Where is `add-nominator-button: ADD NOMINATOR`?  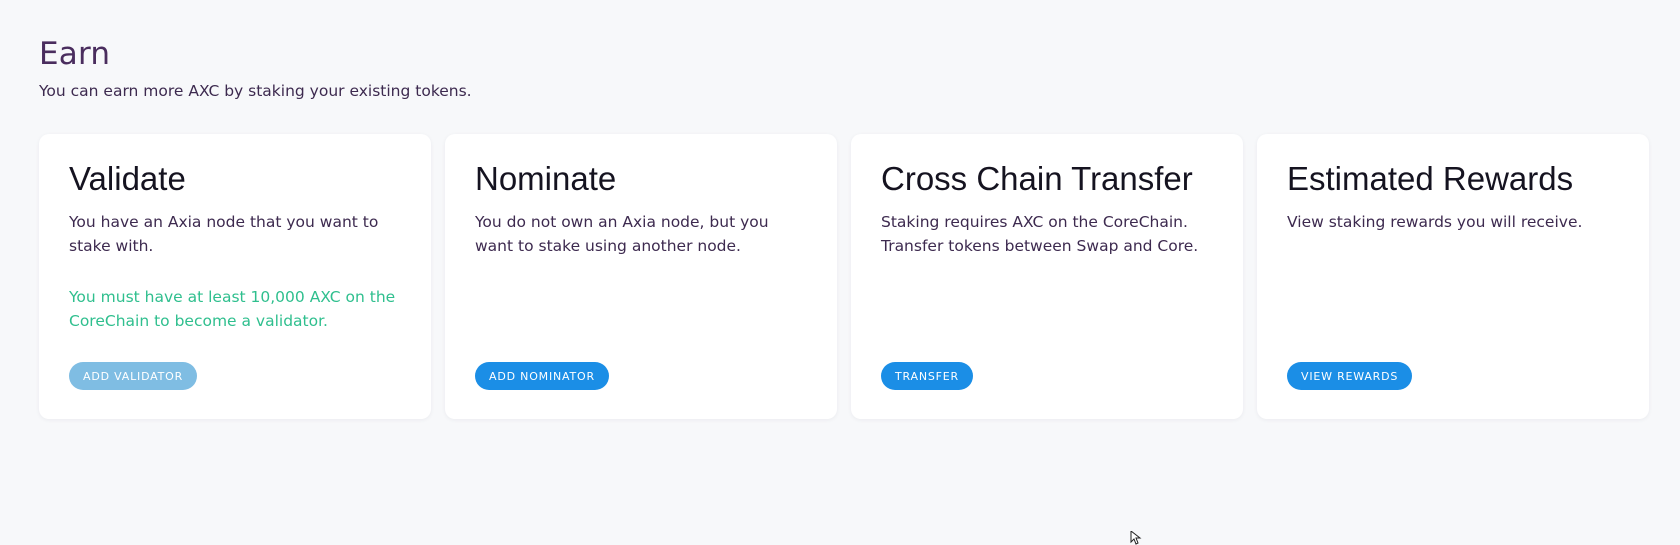
add-nominator-button: ADD NOMINATOR is located at coordinates (542, 376).